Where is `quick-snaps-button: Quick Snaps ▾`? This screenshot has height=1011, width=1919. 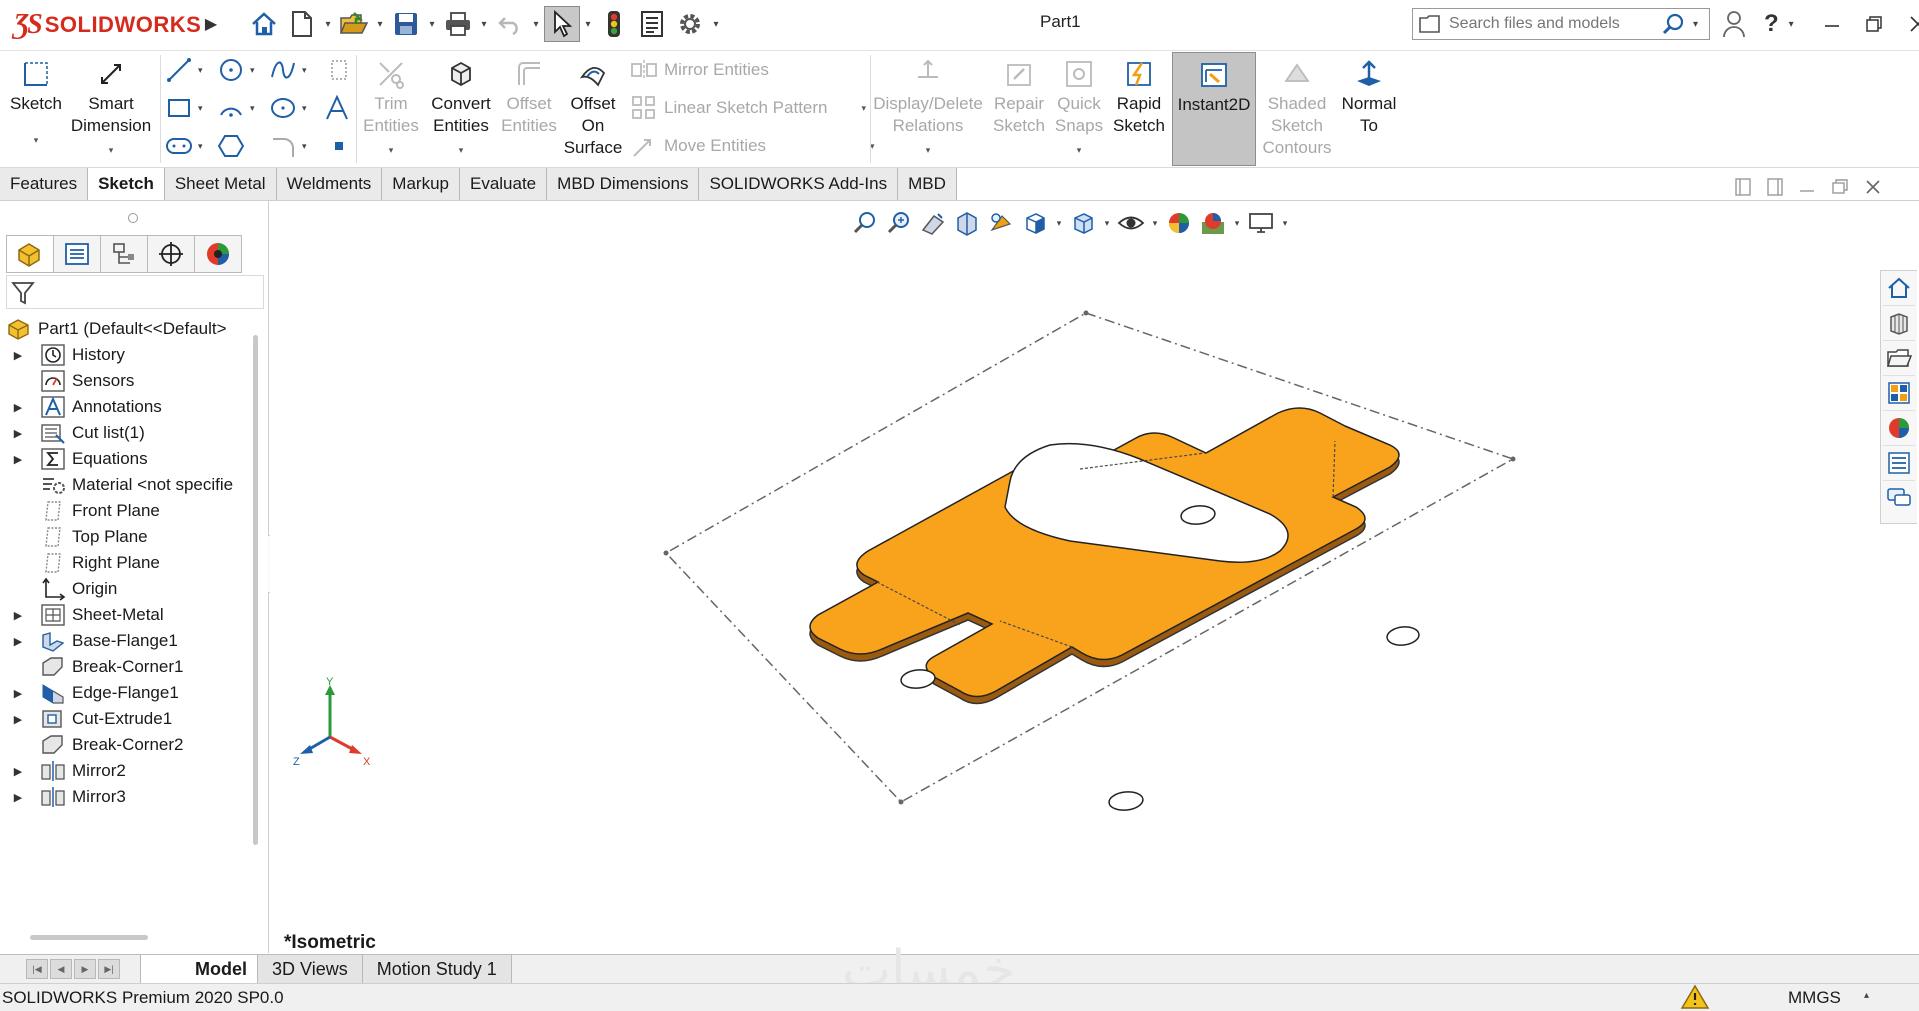 quick-snaps-button: Quick Snaps ▾ is located at coordinates (1079, 109).